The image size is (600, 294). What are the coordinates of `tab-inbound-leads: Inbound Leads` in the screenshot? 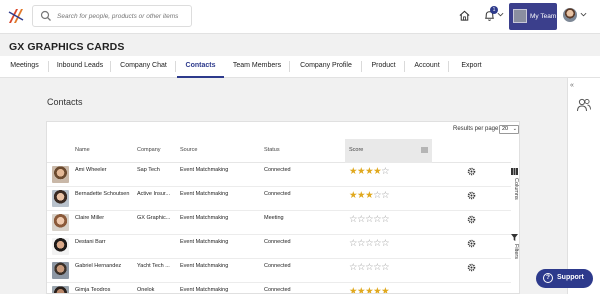 It's located at (80, 67).